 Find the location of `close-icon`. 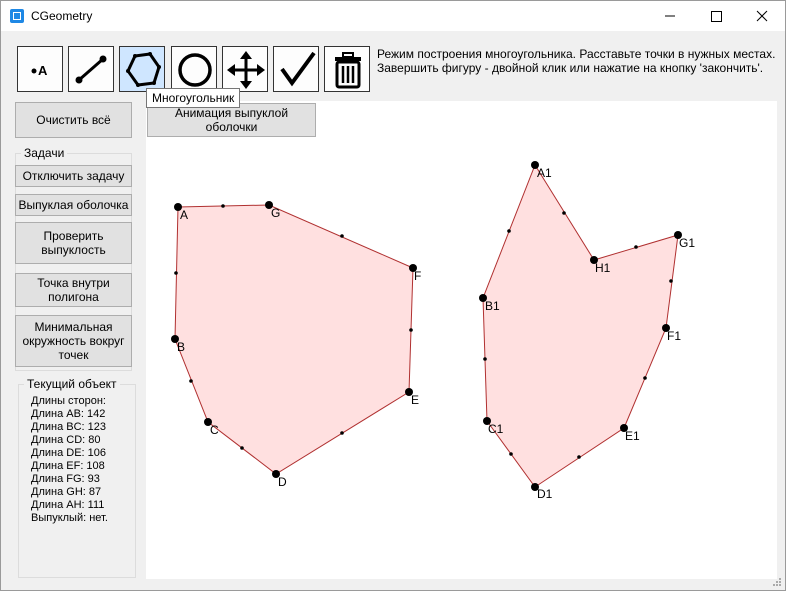

close-icon is located at coordinates (762, 16).